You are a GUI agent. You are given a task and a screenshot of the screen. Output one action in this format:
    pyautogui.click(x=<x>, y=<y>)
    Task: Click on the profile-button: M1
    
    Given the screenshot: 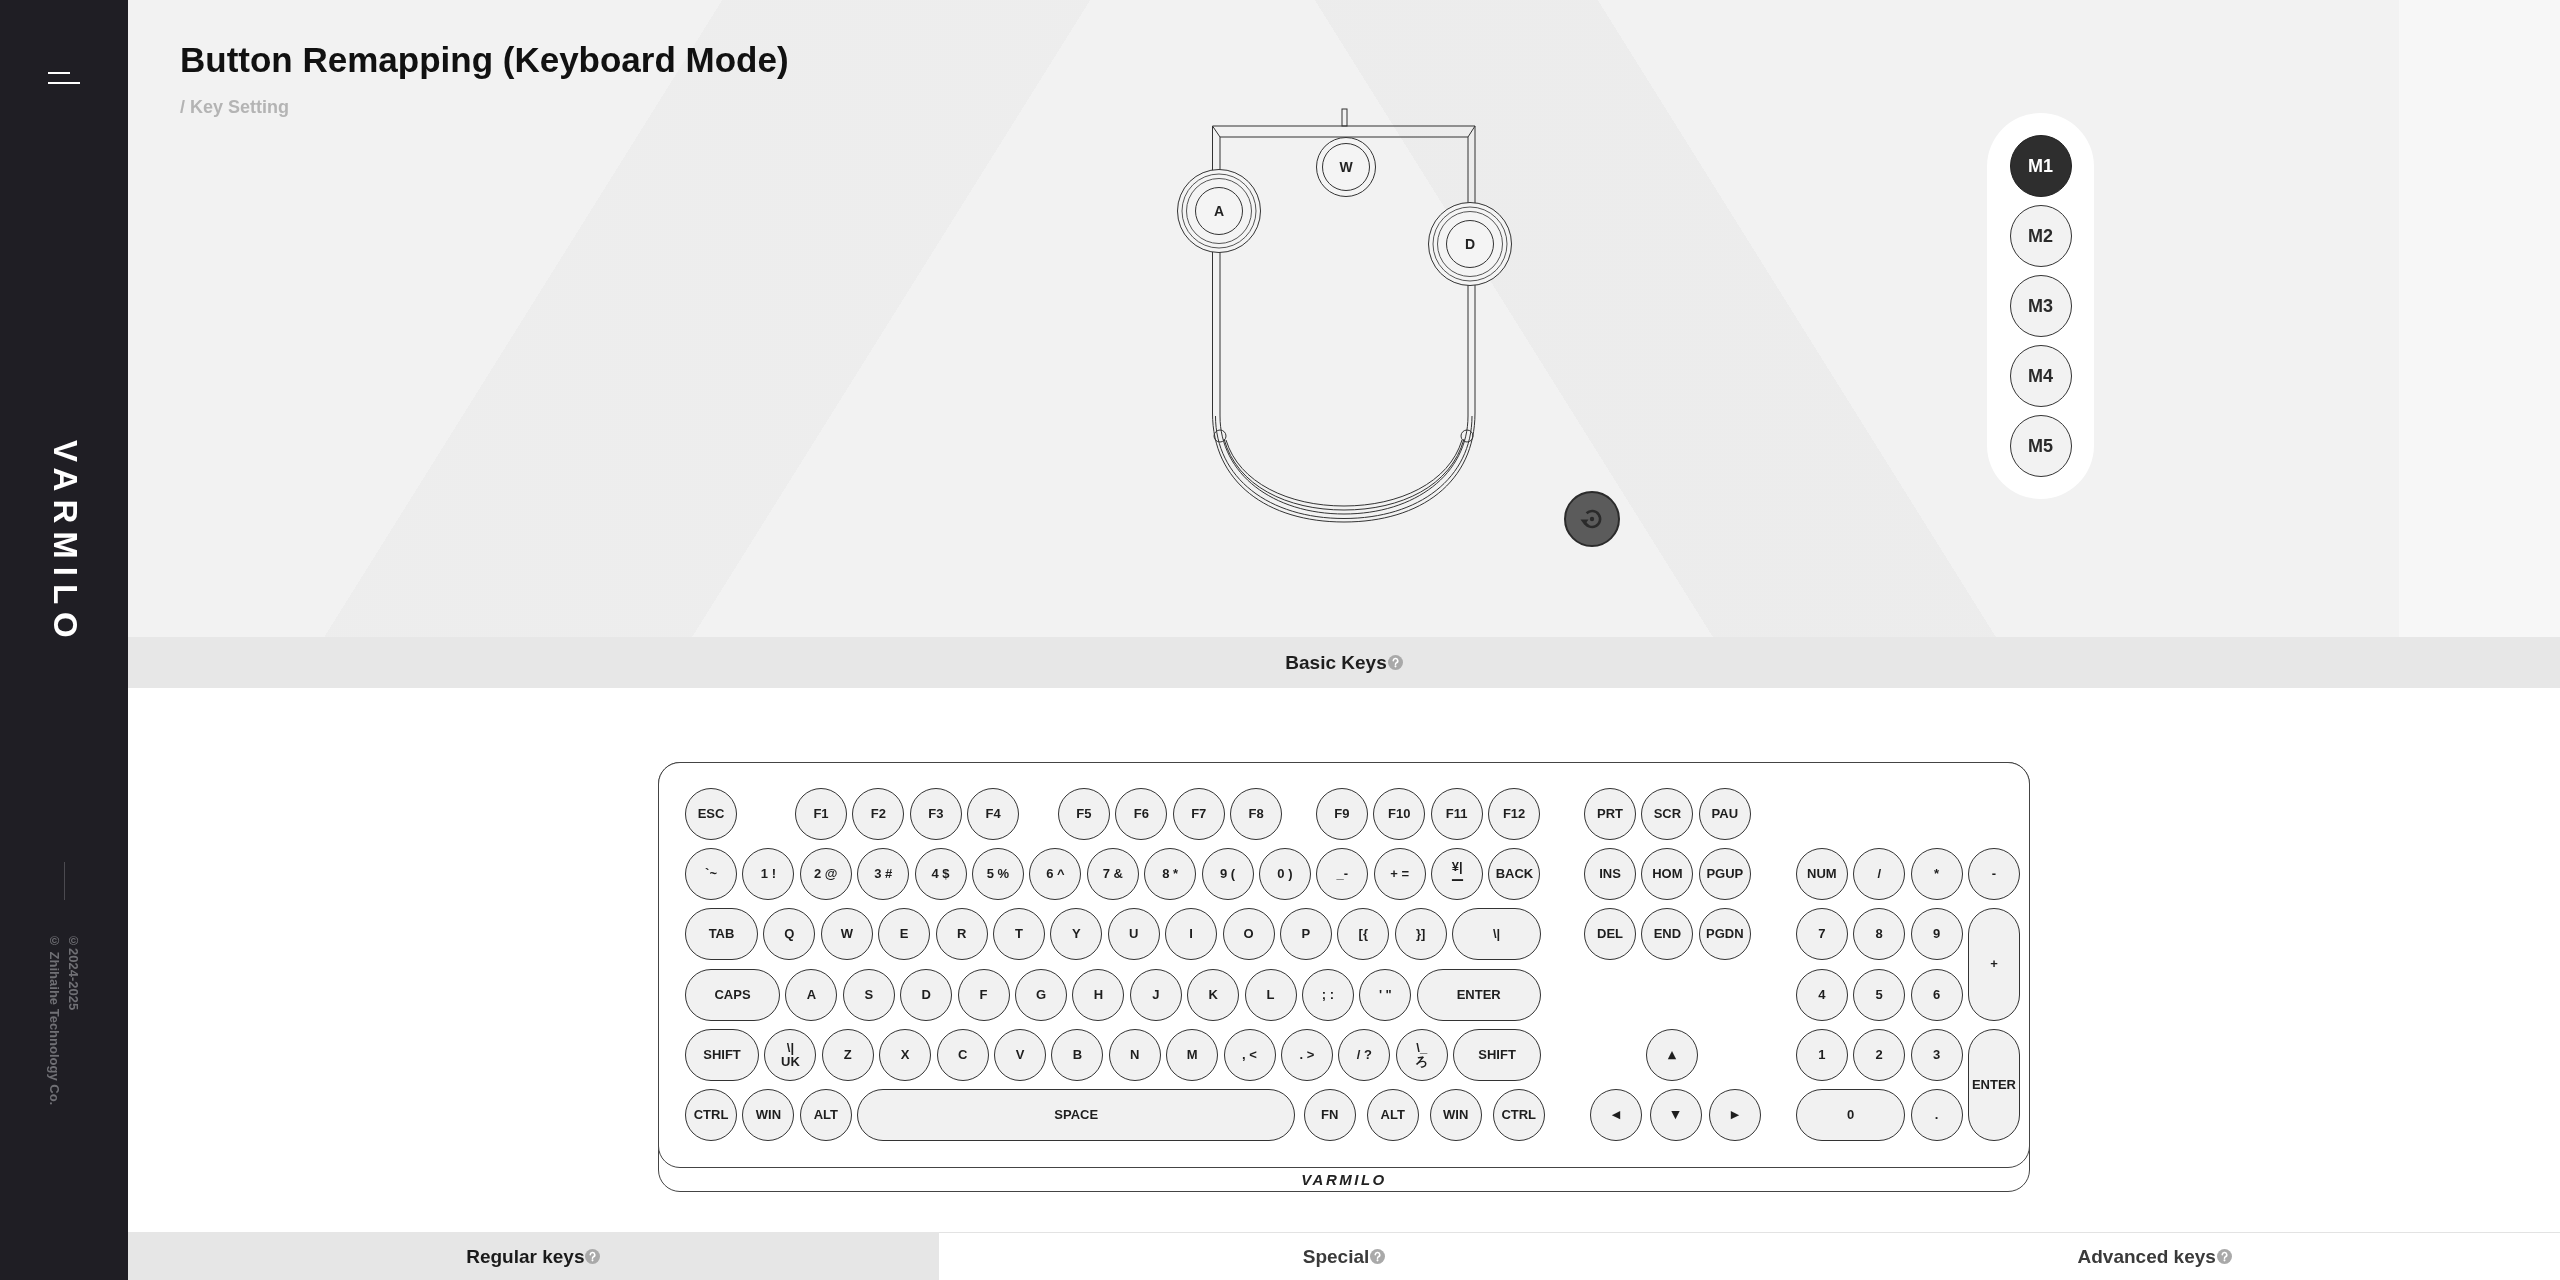 What is the action you would take?
    pyautogui.click(x=2040, y=166)
    